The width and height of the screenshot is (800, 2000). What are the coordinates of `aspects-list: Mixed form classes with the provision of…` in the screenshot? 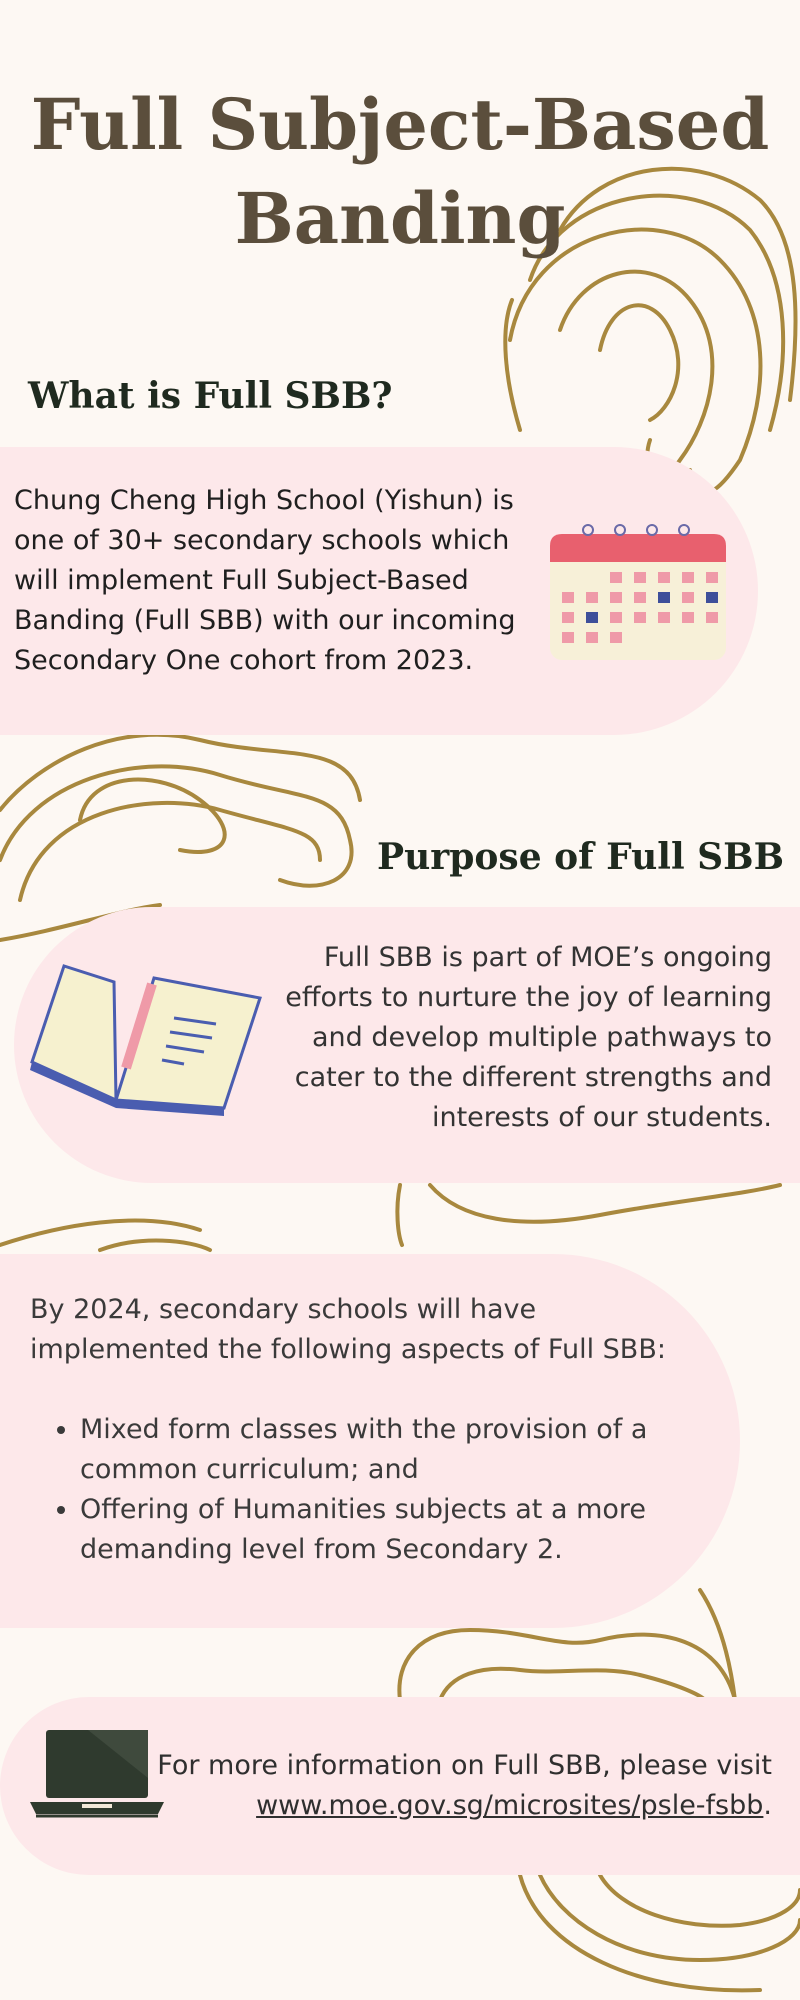 It's located at (360, 1490).